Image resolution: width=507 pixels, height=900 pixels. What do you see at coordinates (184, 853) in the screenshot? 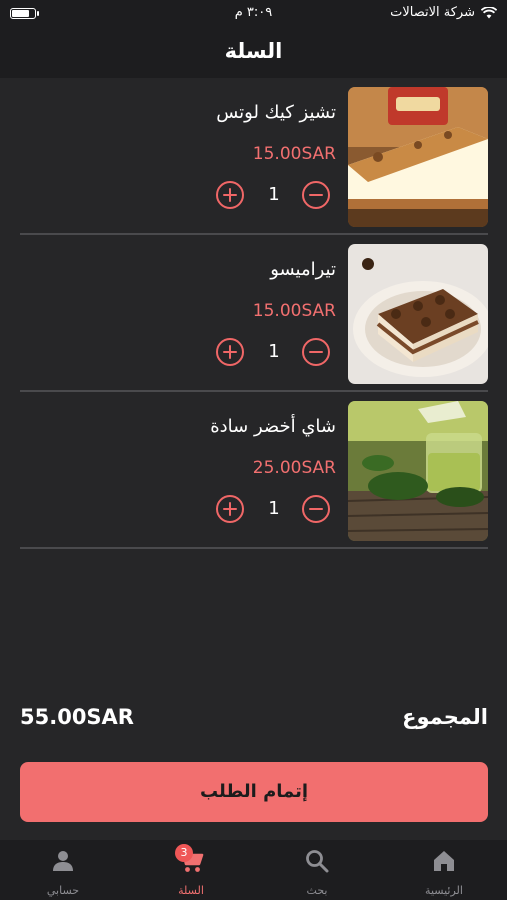
I see `cart-count-badge: 3` at bounding box center [184, 853].